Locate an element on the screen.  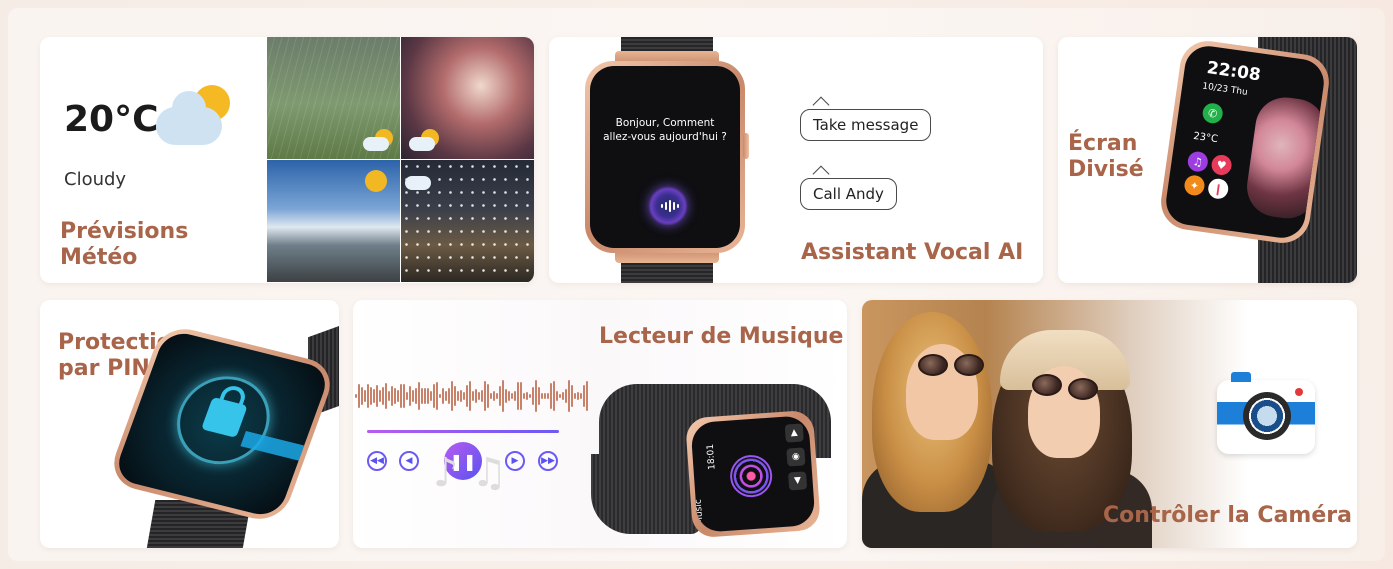
snow-photo is located at coordinates (467, 221).